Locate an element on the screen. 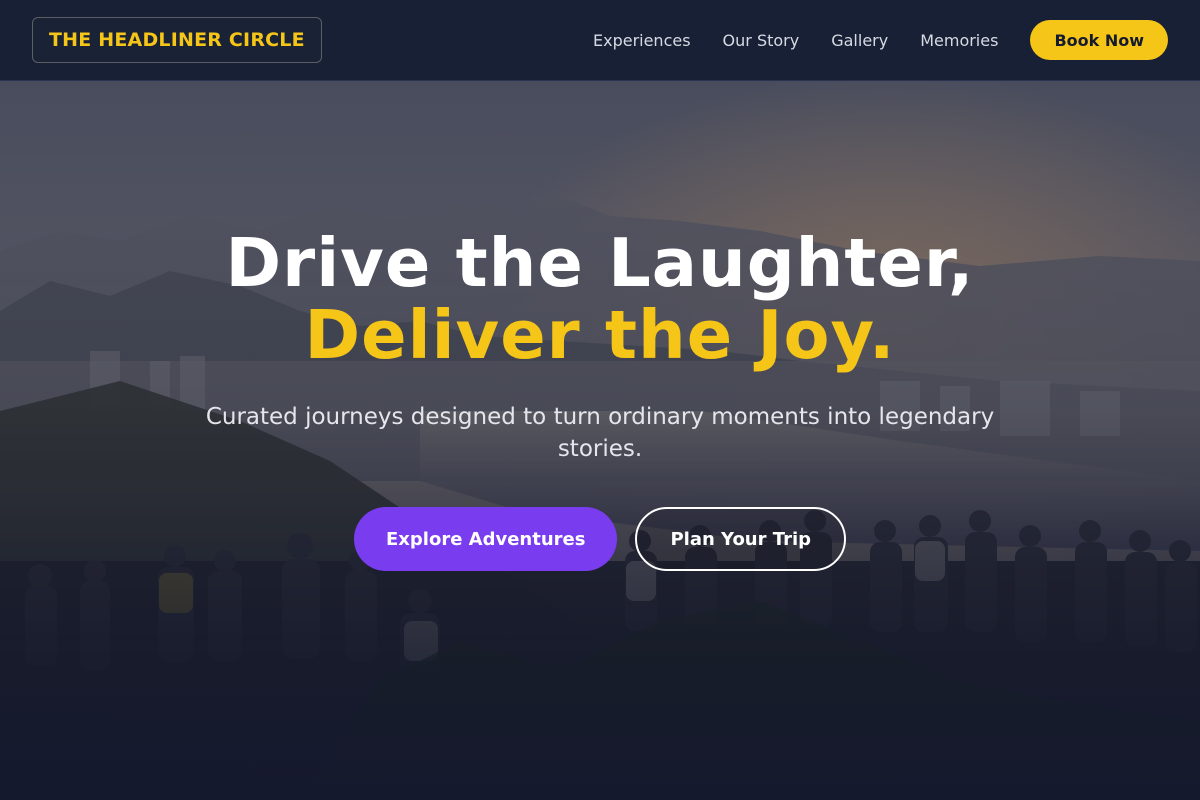 Image resolution: width=1200 pixels, height=800 pixels. nav-link-gallery: Gallery is located at coordinates (859, 40).